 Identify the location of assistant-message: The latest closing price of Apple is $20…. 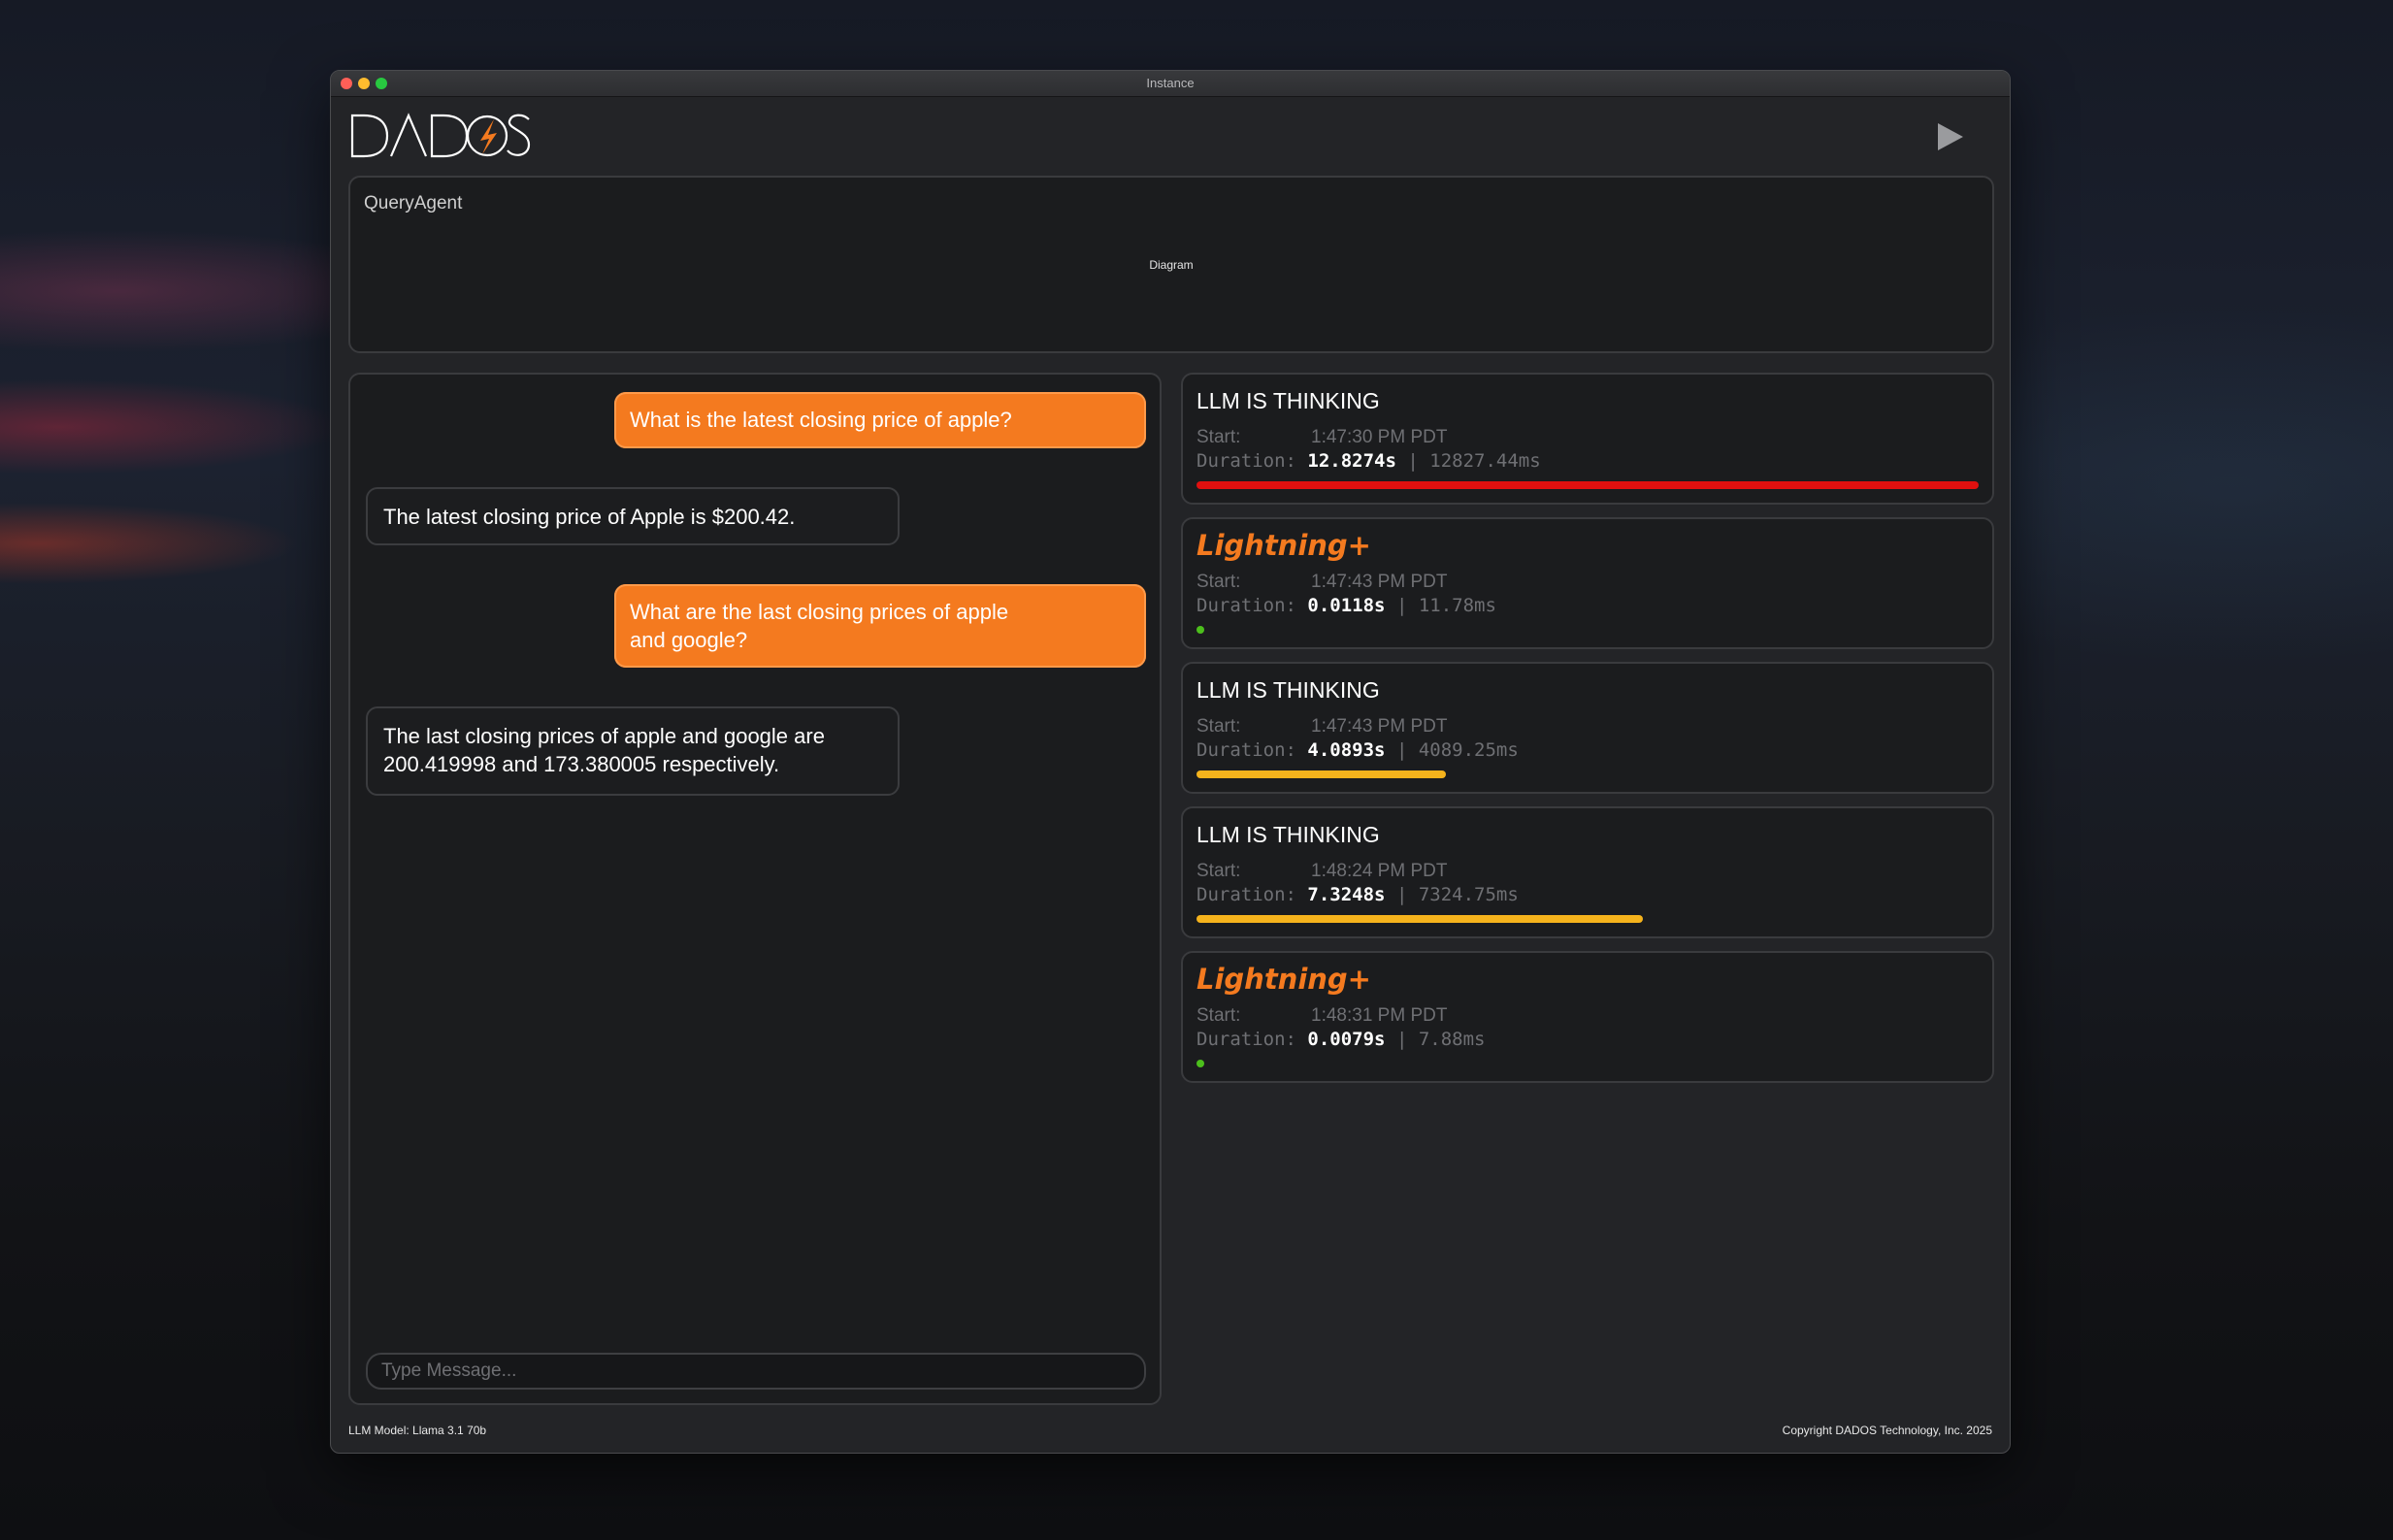
(633, 516).